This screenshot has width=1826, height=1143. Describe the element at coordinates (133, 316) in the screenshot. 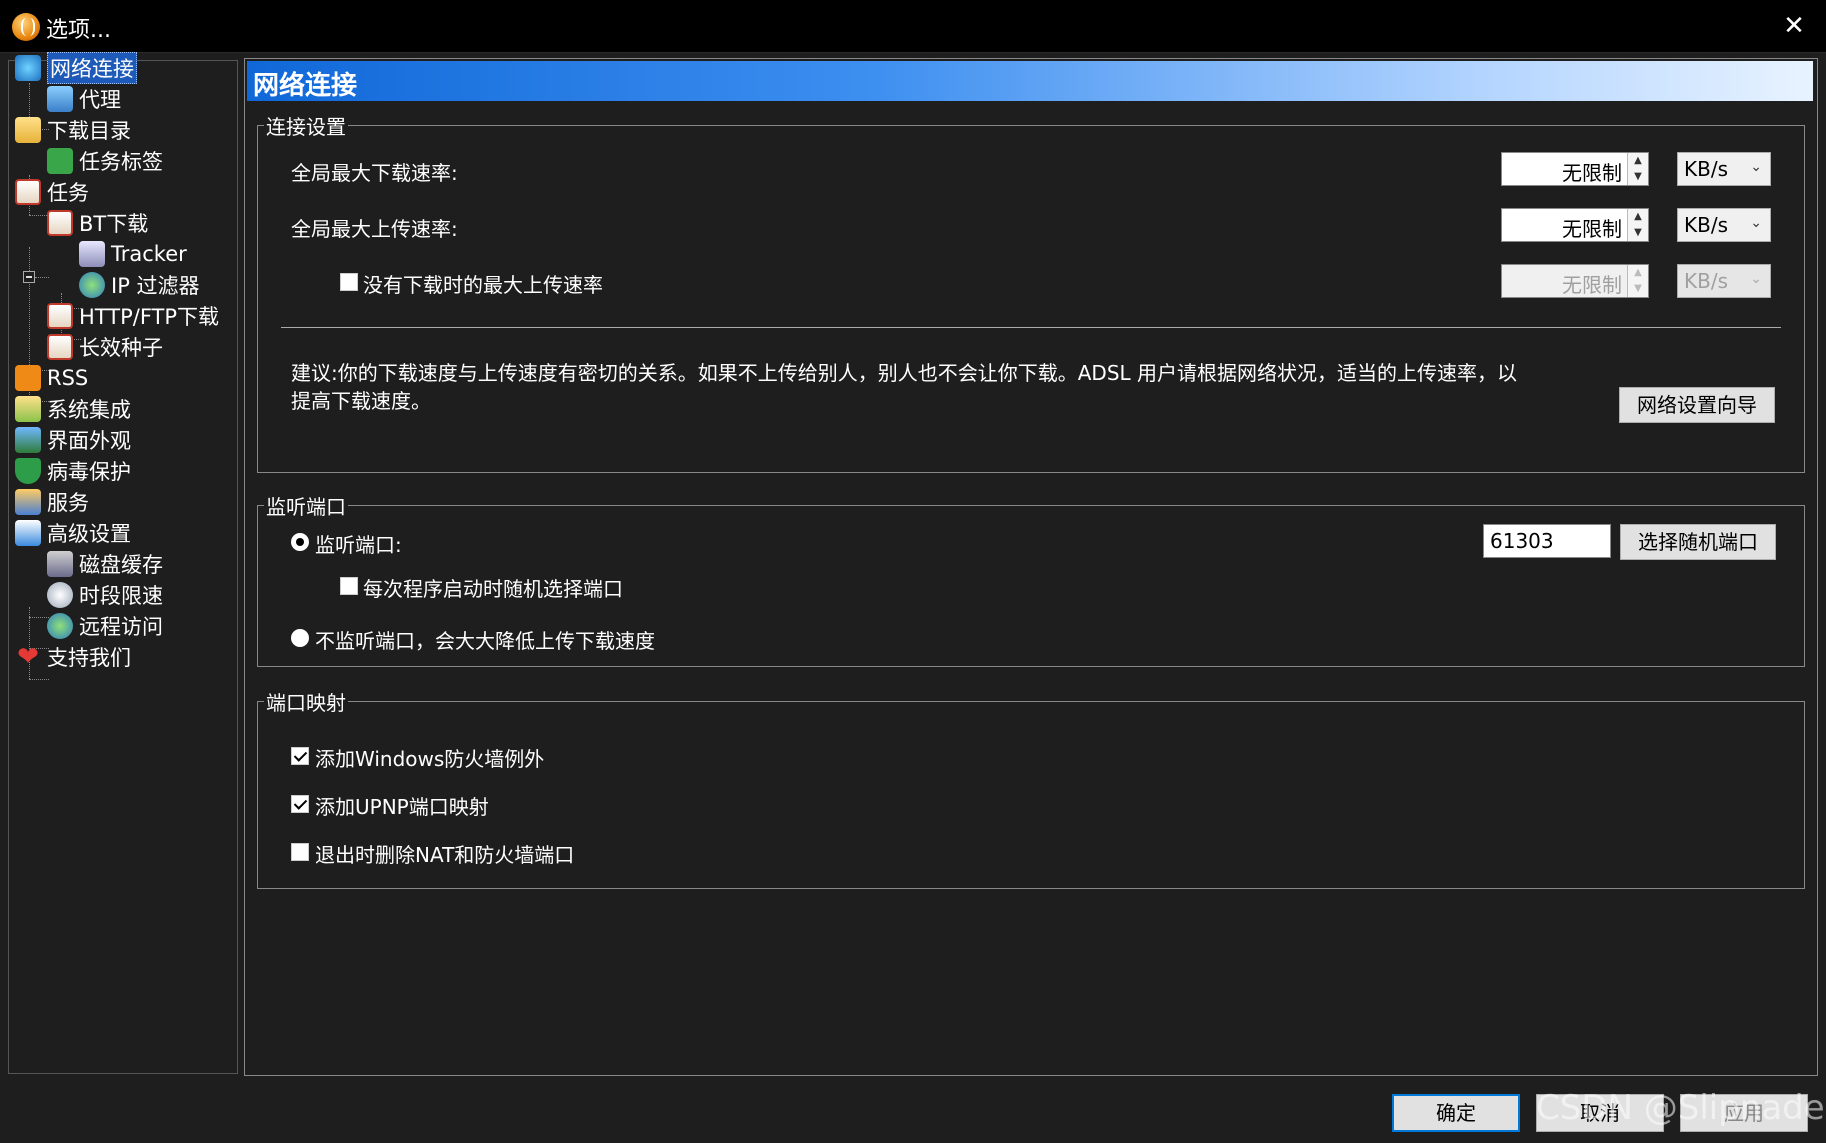

I see `sidebar-item-http-ftp: HTTP/FTP下载` at that location.